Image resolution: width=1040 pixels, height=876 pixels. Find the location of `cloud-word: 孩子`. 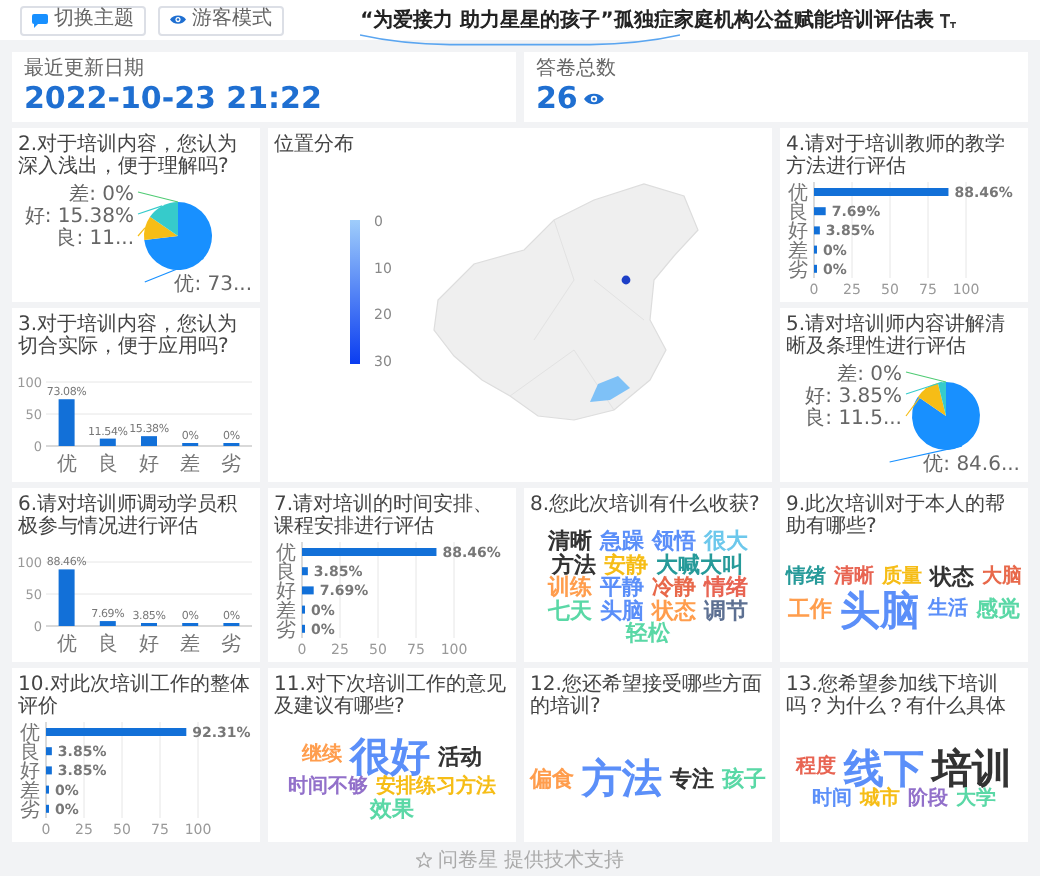

cloud-word: 孩子 is located at coordinates (744, 779).